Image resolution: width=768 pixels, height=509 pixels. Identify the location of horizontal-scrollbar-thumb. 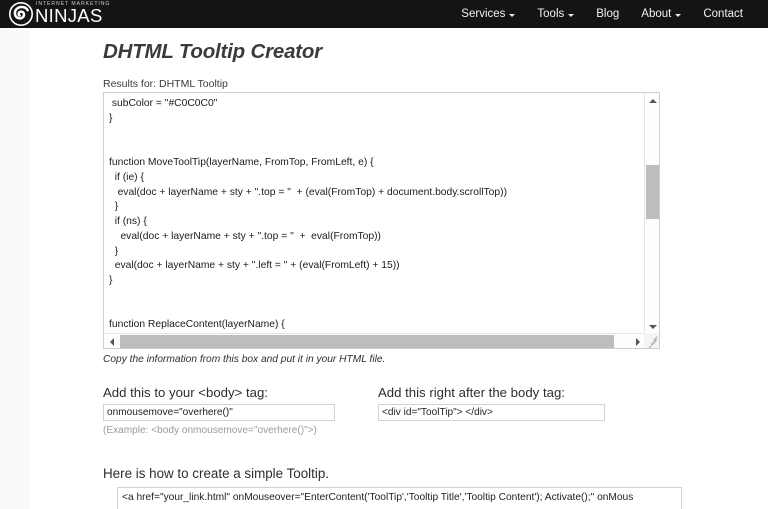
(367, 341).